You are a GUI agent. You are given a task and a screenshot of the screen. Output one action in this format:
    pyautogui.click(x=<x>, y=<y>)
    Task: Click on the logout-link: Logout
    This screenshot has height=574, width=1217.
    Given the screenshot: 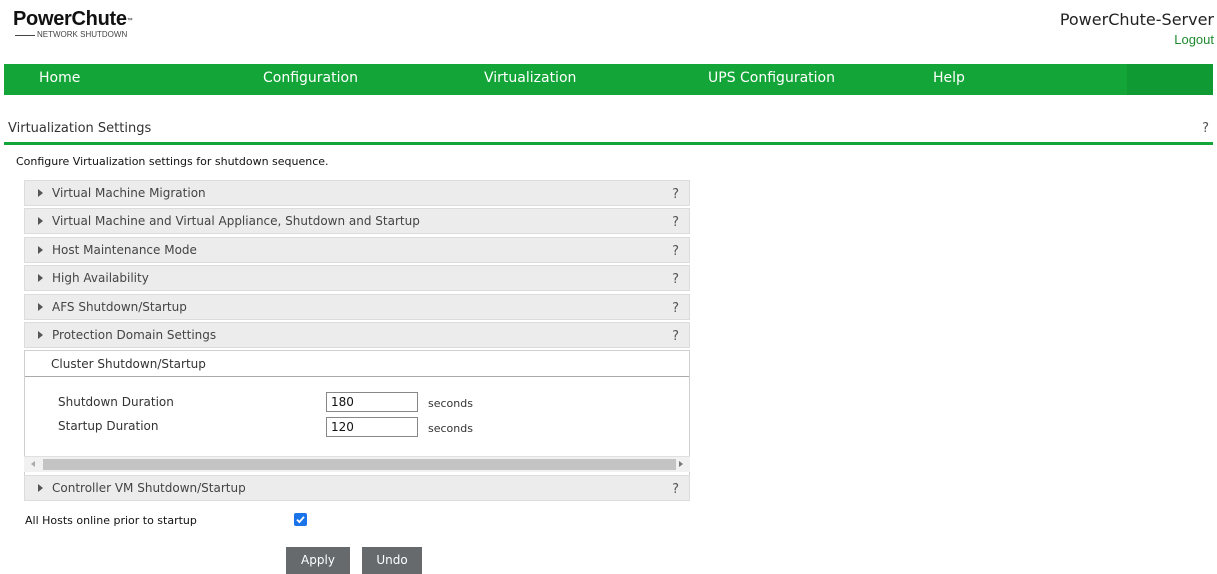 What is the action you would take?
    pyautogui.click(x=1194, y=40)
    